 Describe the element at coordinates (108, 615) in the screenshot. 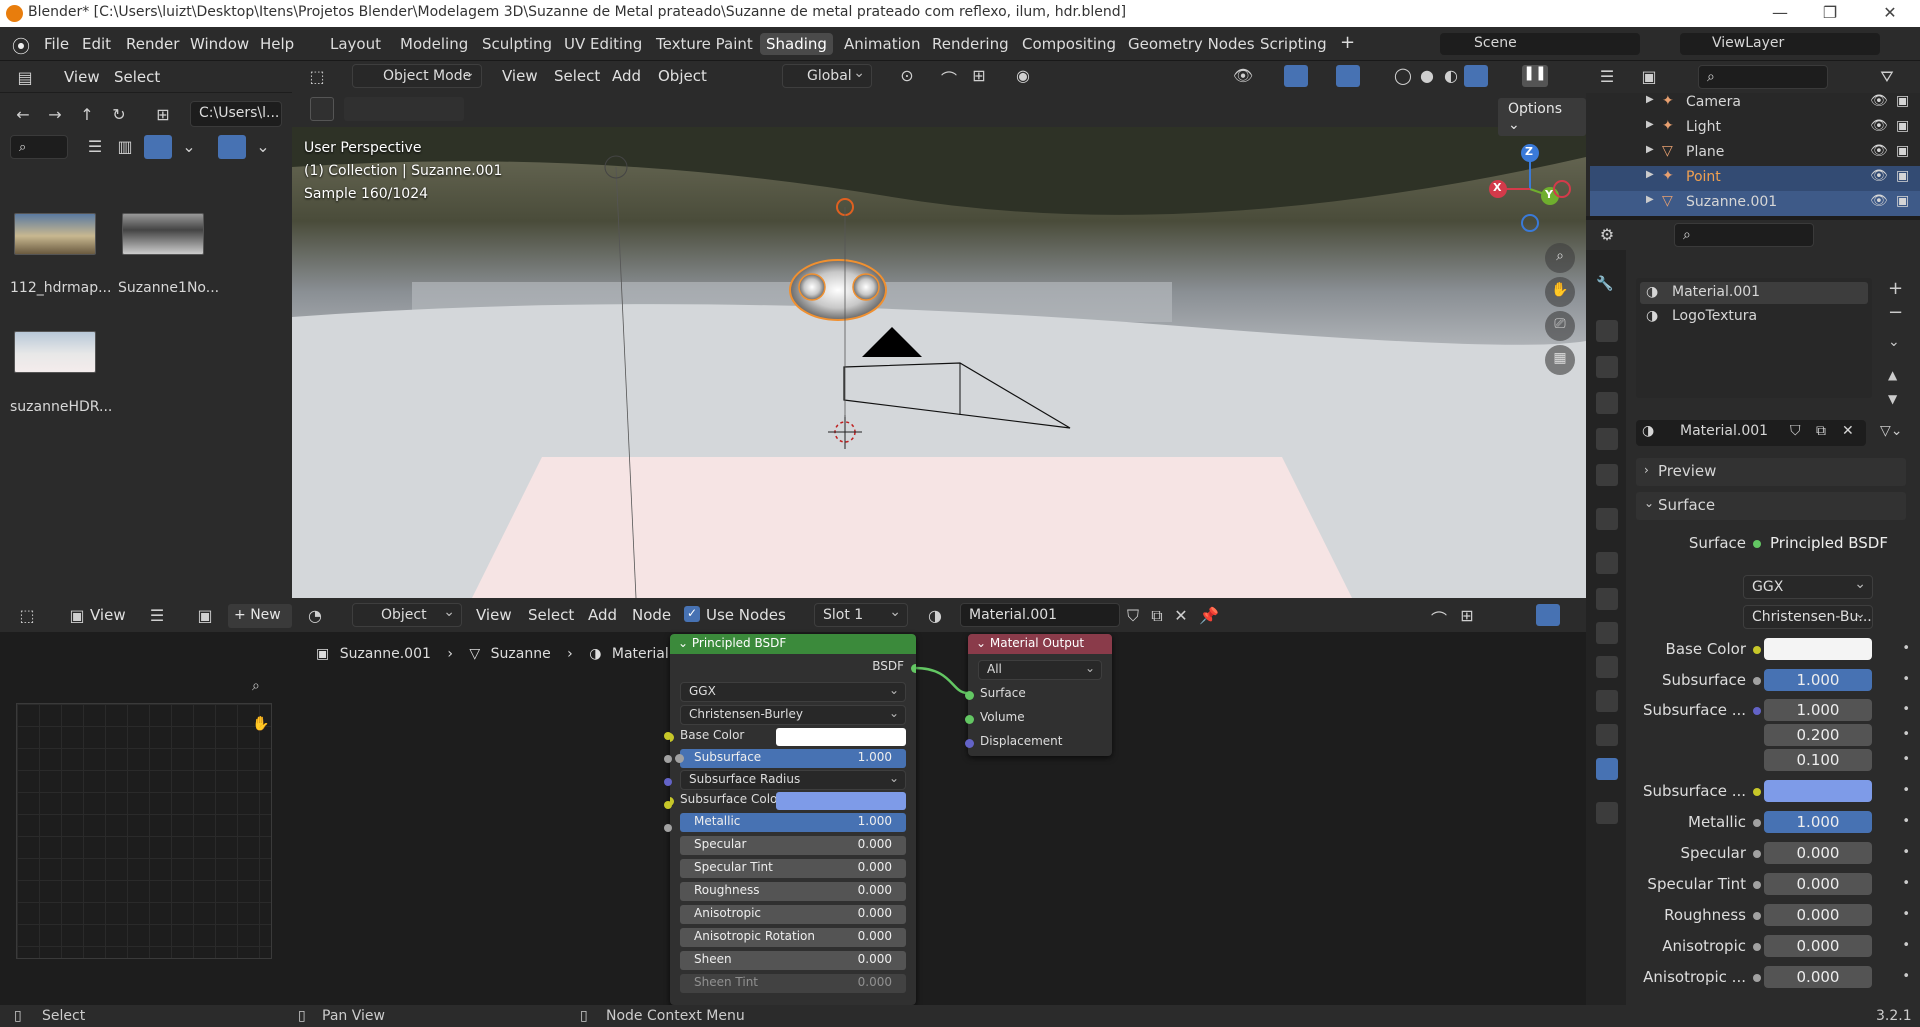

I see `ie-menu-view: View` at that location.